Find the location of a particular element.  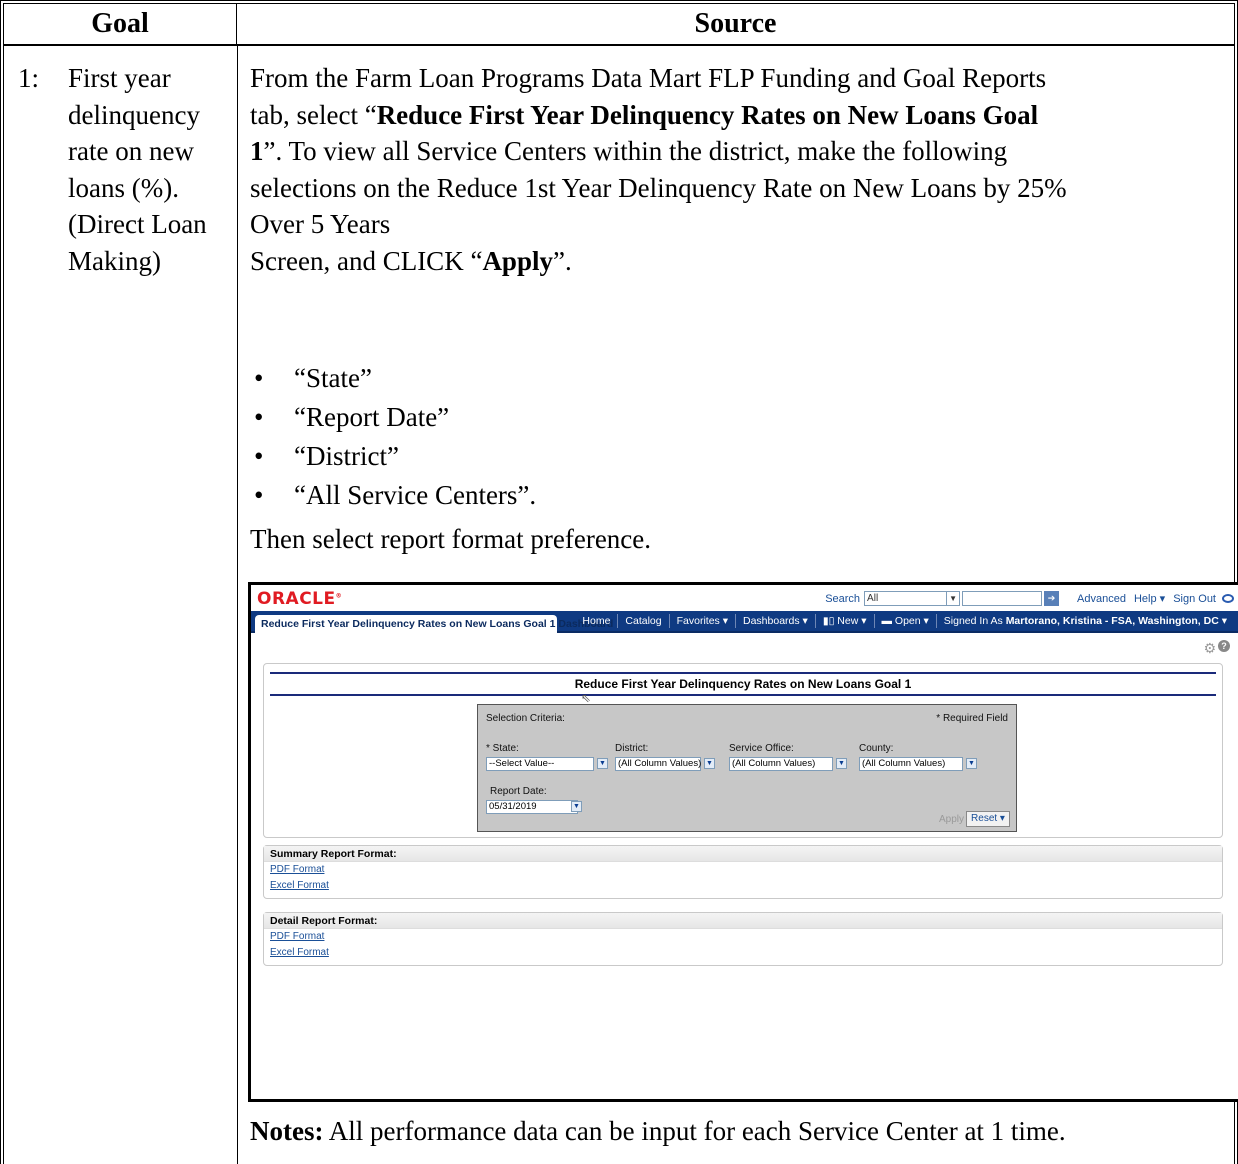

search-input is located at coordinates (1002, 598).